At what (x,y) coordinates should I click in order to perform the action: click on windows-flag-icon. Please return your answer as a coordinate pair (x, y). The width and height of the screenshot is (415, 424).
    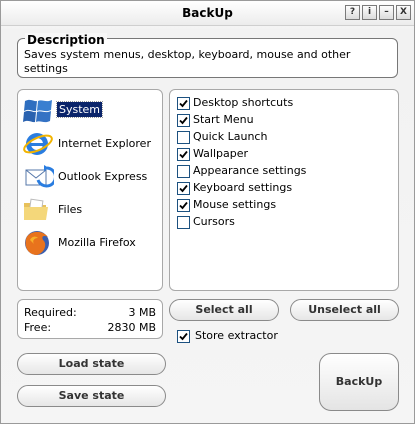
    Looking at the image, I should click on (38, 111).